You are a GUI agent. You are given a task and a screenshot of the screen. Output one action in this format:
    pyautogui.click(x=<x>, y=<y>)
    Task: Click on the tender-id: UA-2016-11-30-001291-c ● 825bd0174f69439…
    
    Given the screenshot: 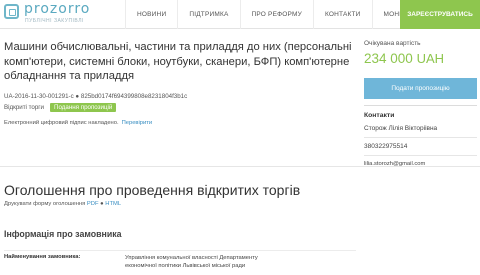 What is the action you would take?
    pyautogui.click(x=96, y=96)
    